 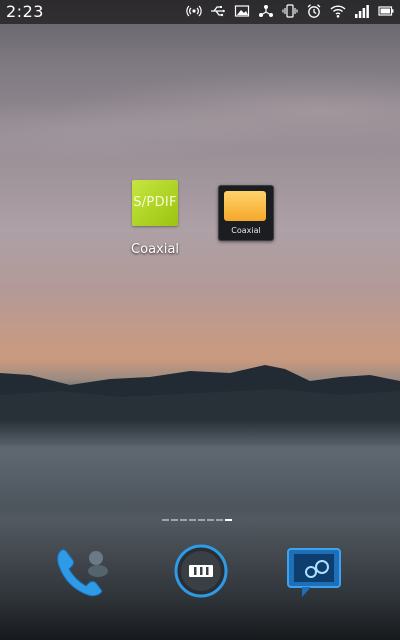 I want to click on status-clock: 2:23, so click(x=25, y=11).